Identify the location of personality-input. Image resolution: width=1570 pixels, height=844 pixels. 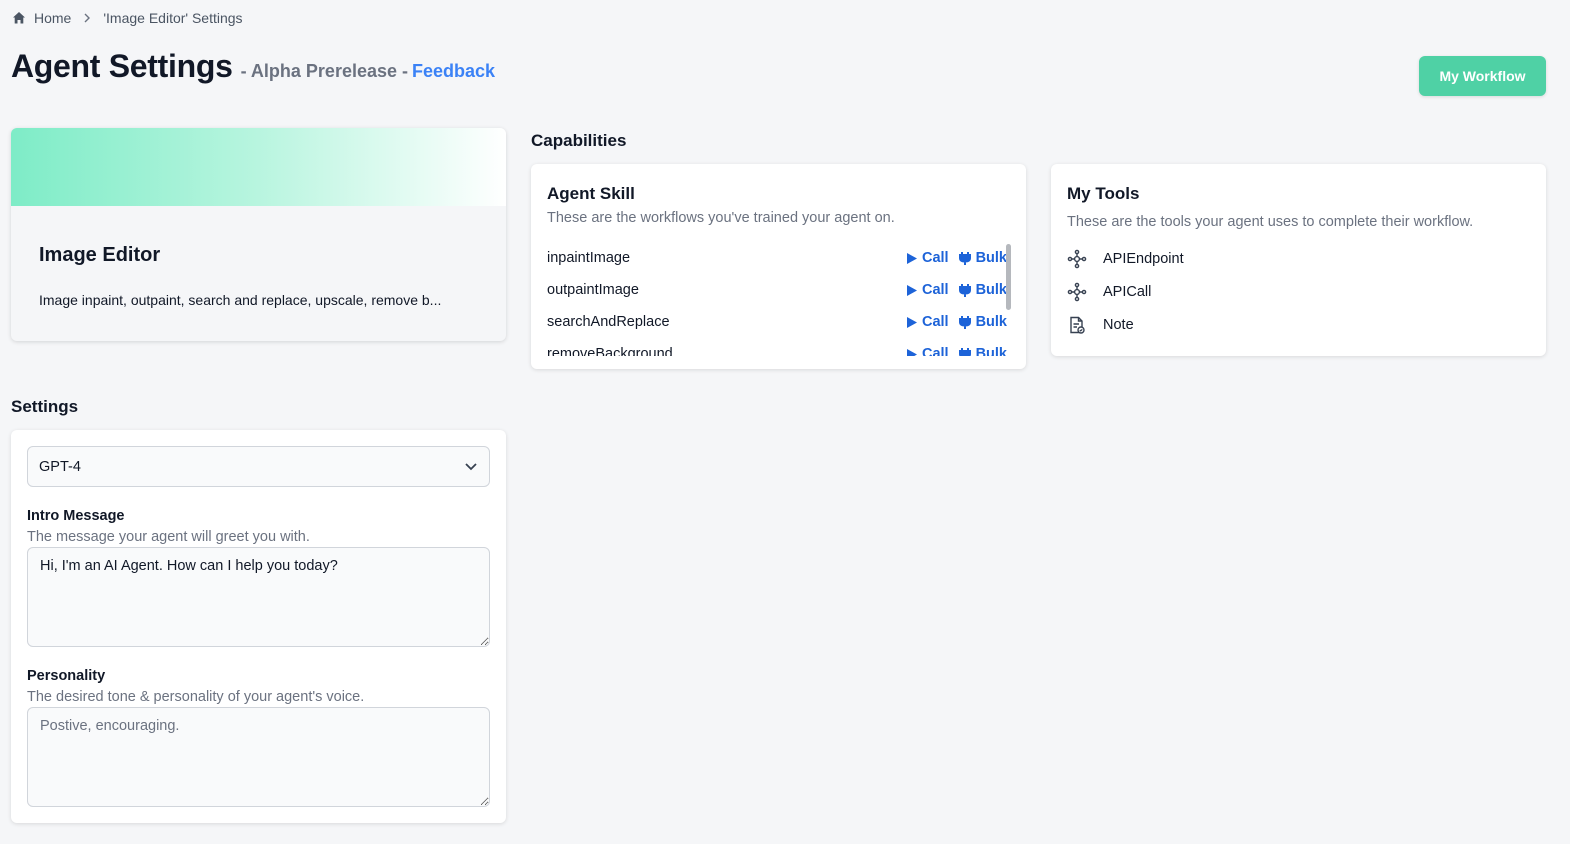
(258, 757).